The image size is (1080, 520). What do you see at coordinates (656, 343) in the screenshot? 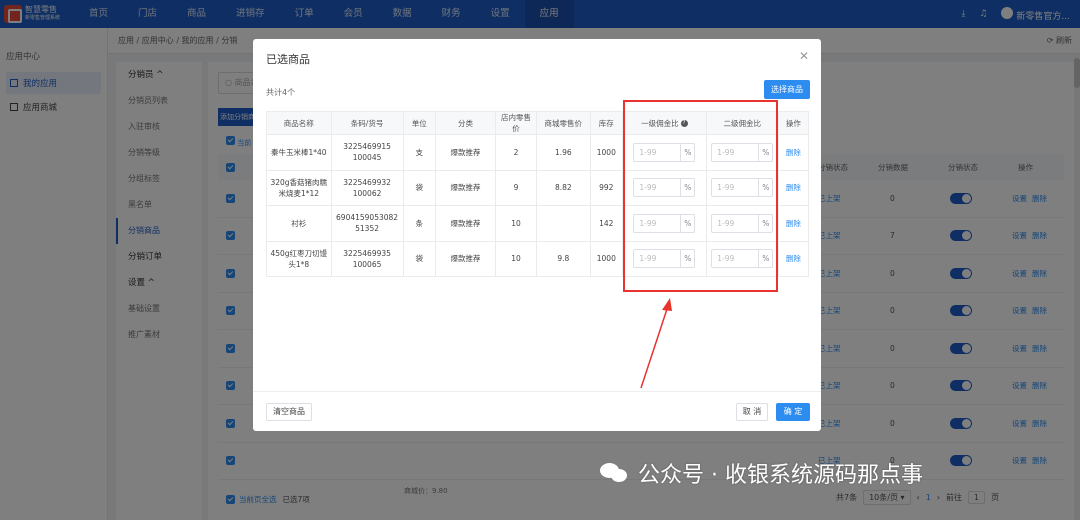
I see `annotation-arrow` at bounding box center [656, 343].